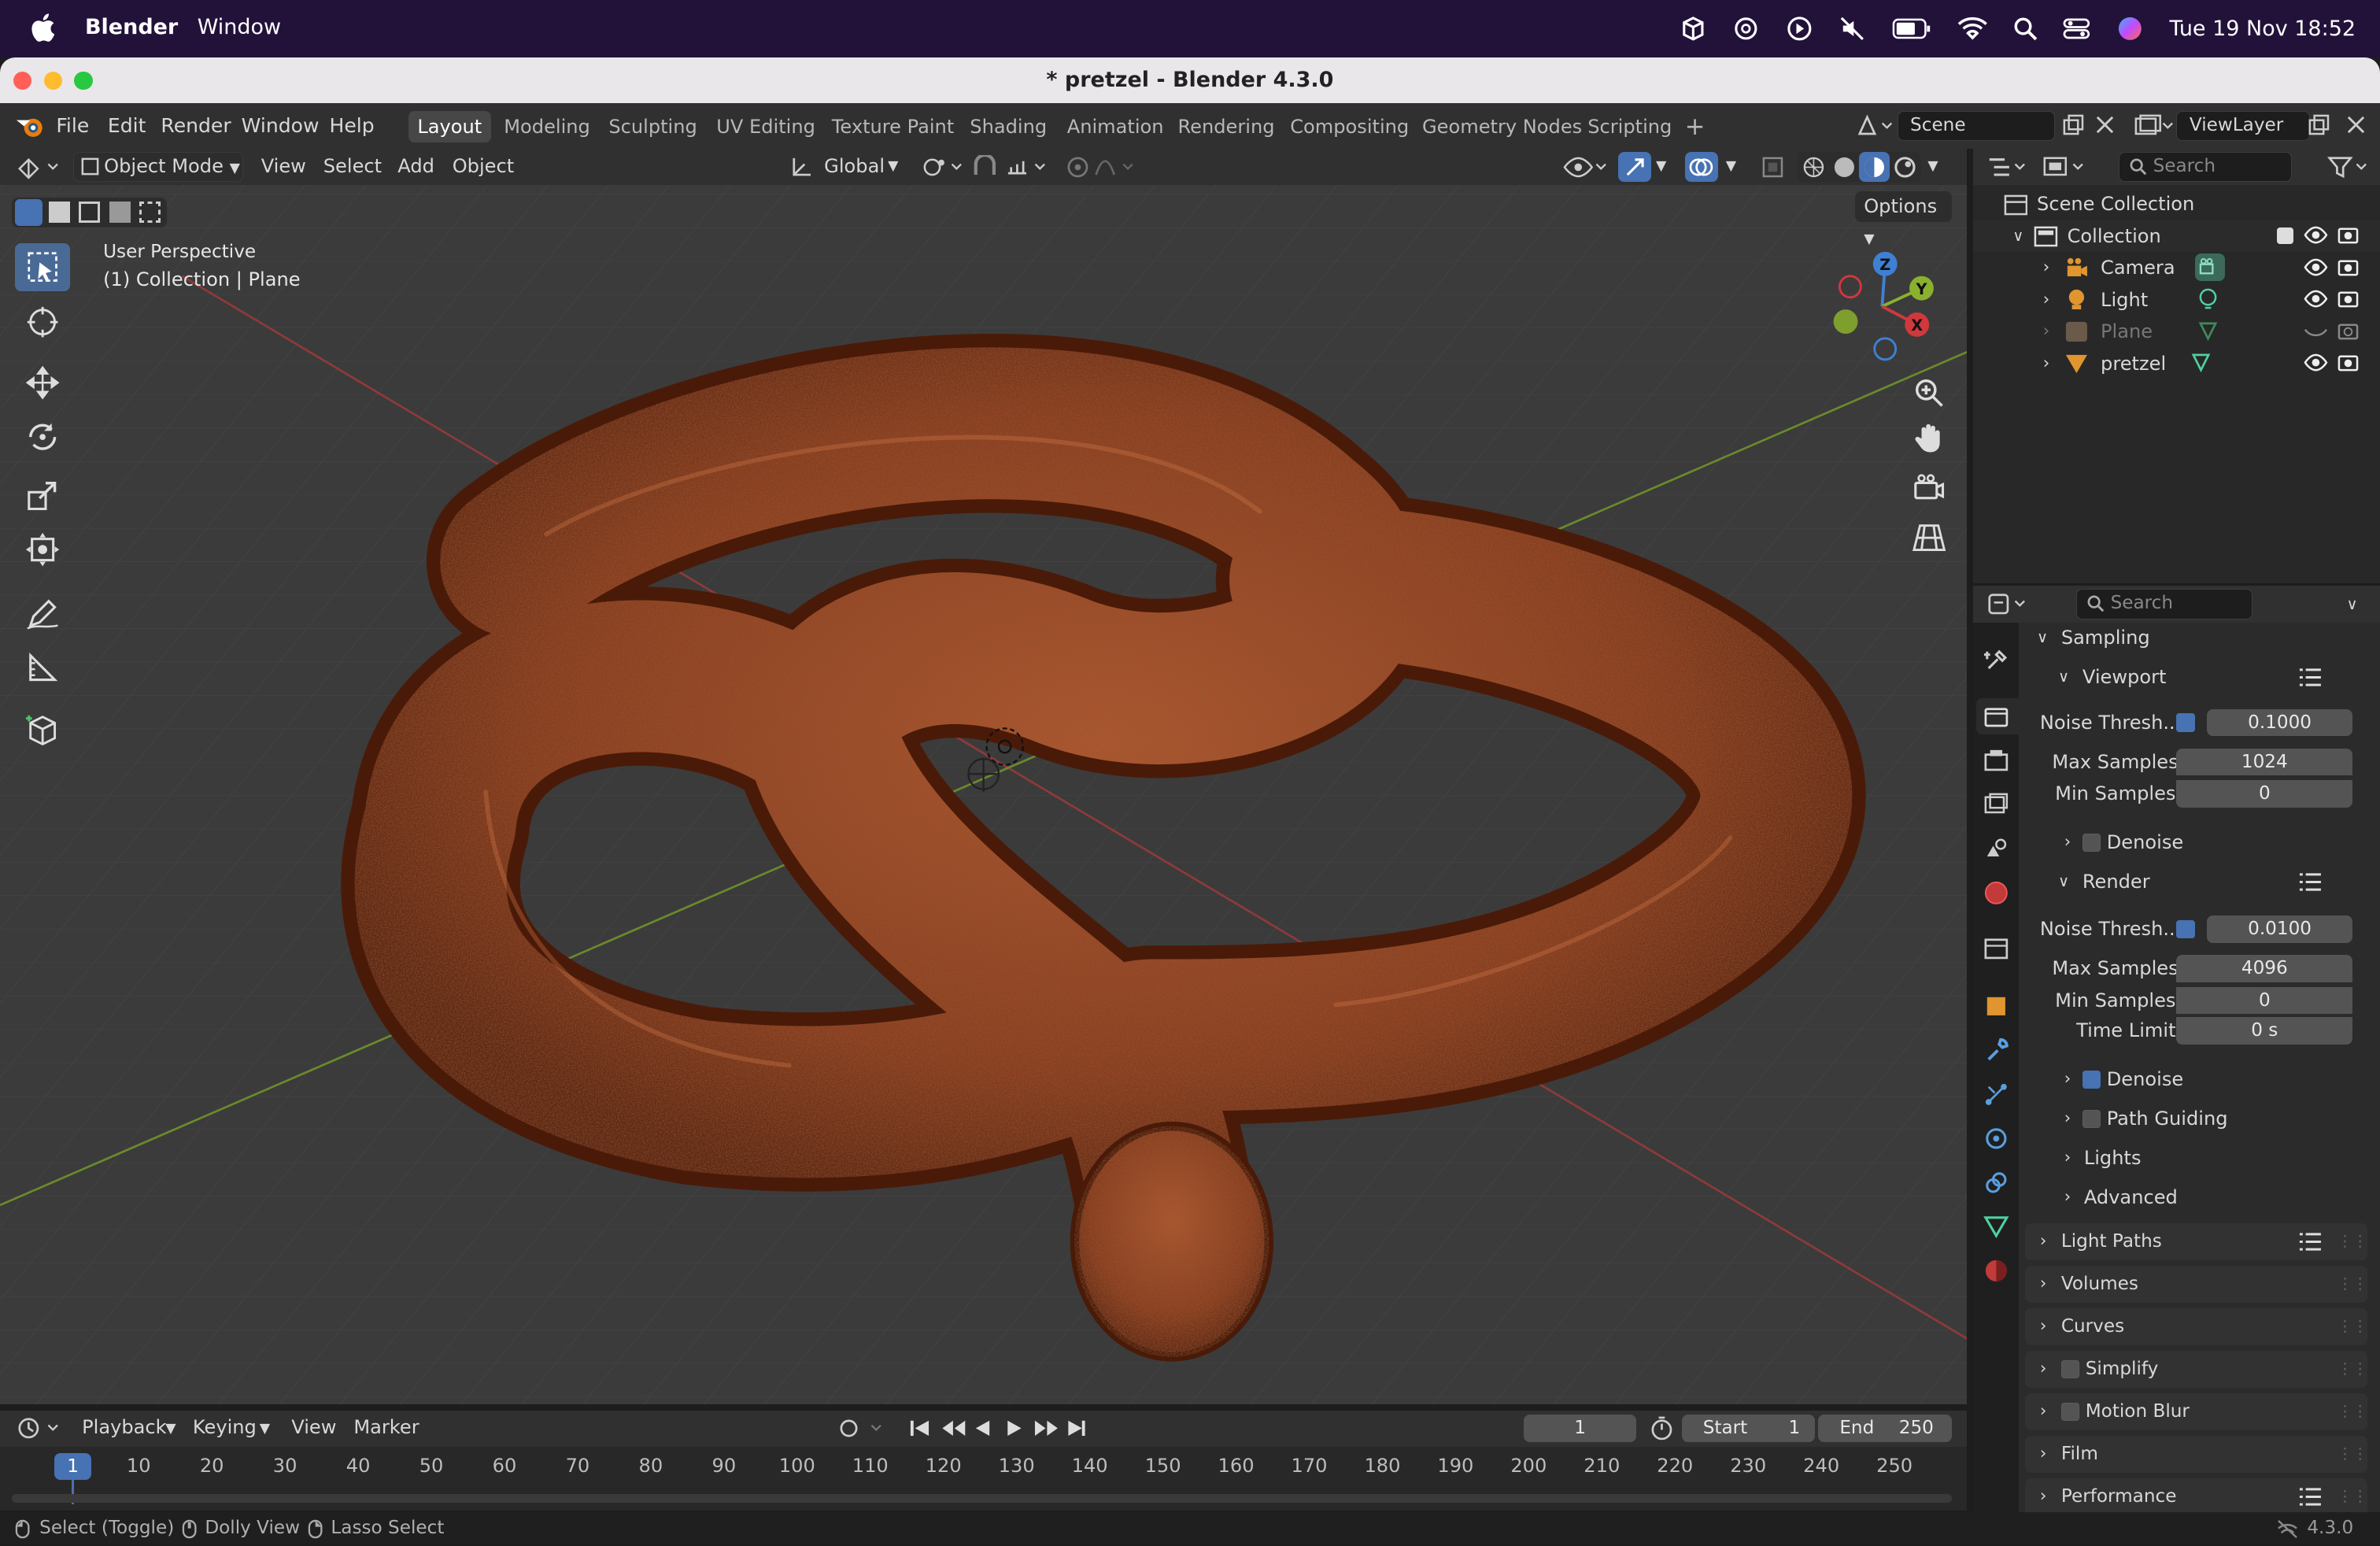  I want to click on lights-row: › Lights, so click(2193, 1158).